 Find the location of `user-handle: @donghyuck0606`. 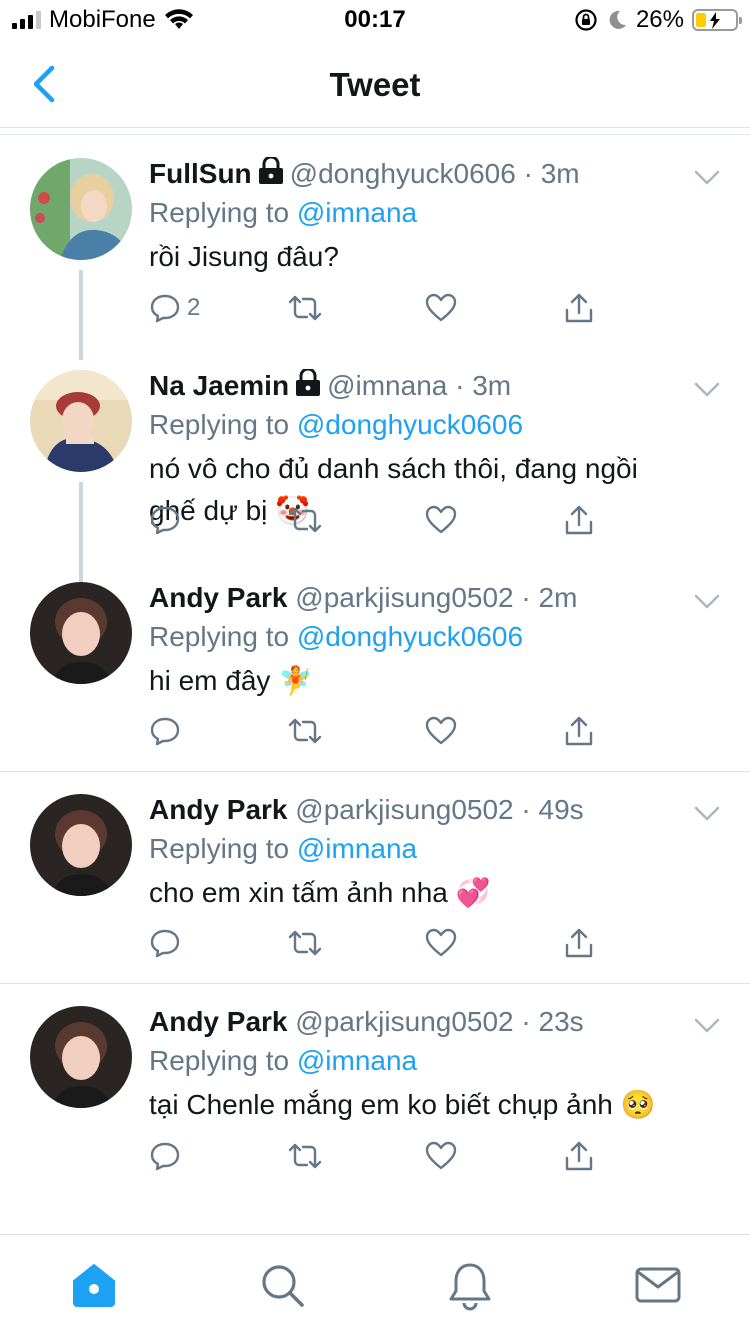

user-handle: @donghyuck0606 is located at coordinates (403, 173).